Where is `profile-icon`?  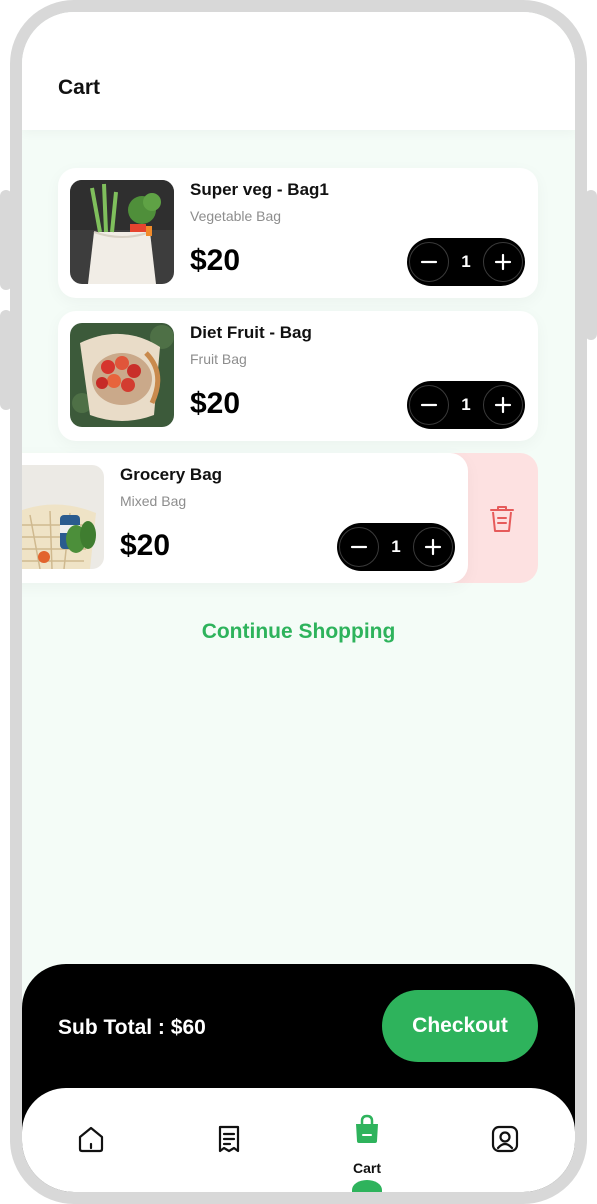
profile-icon is located at coordinates (505, 1139).